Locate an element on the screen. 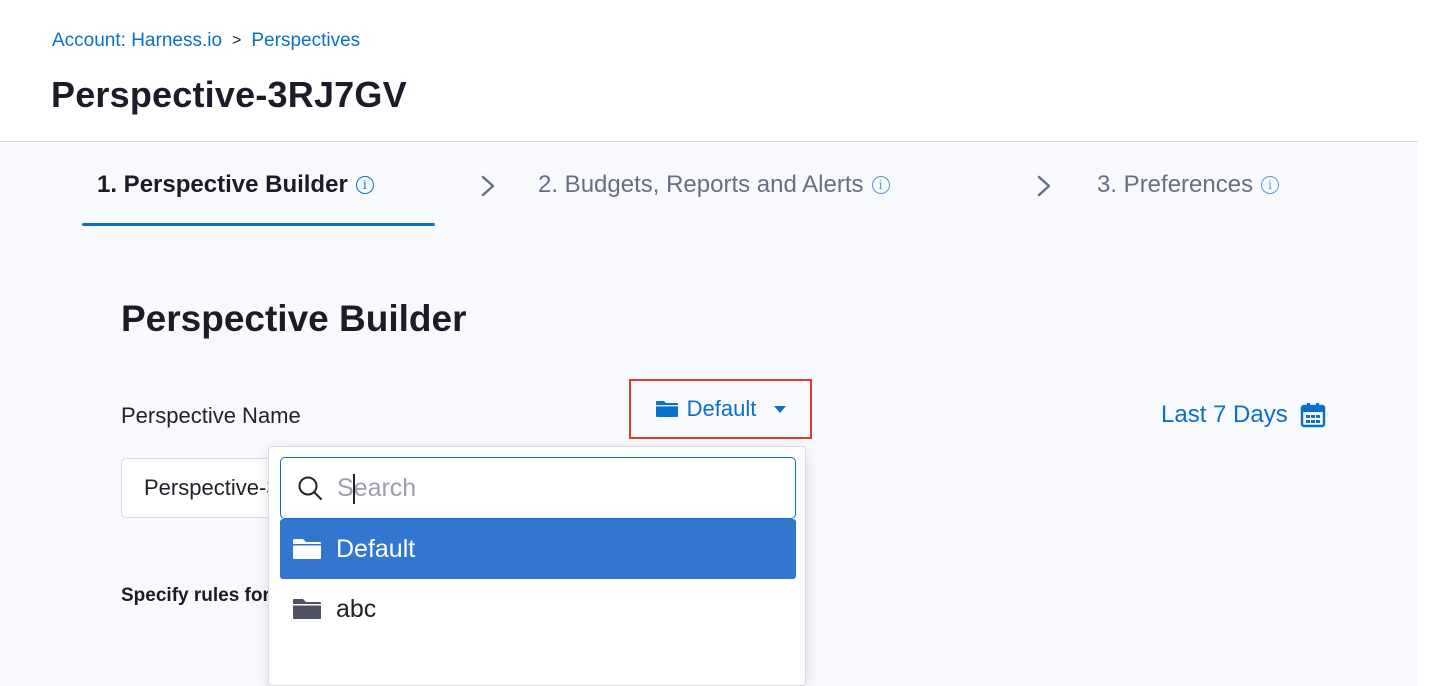 The width and height of the screenshot is (1452, 686). breadcrumb: Account: Harness.io > Perspectives is located at coordinates (206, 41).